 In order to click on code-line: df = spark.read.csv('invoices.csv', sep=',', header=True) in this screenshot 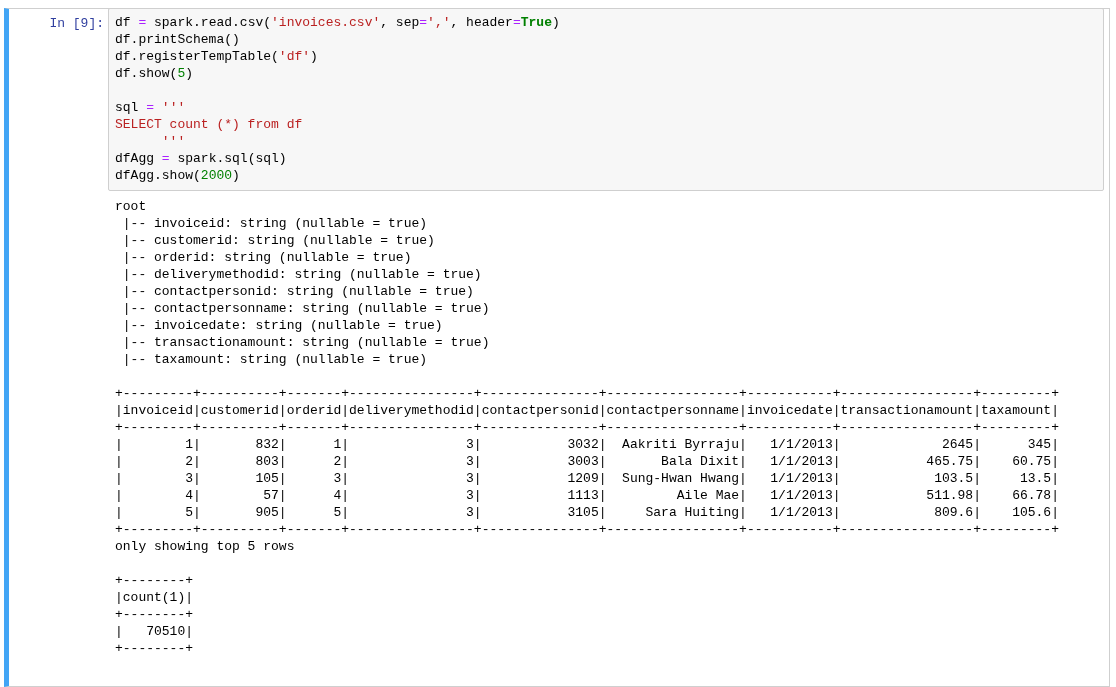, I will do `click(338, 22)`.